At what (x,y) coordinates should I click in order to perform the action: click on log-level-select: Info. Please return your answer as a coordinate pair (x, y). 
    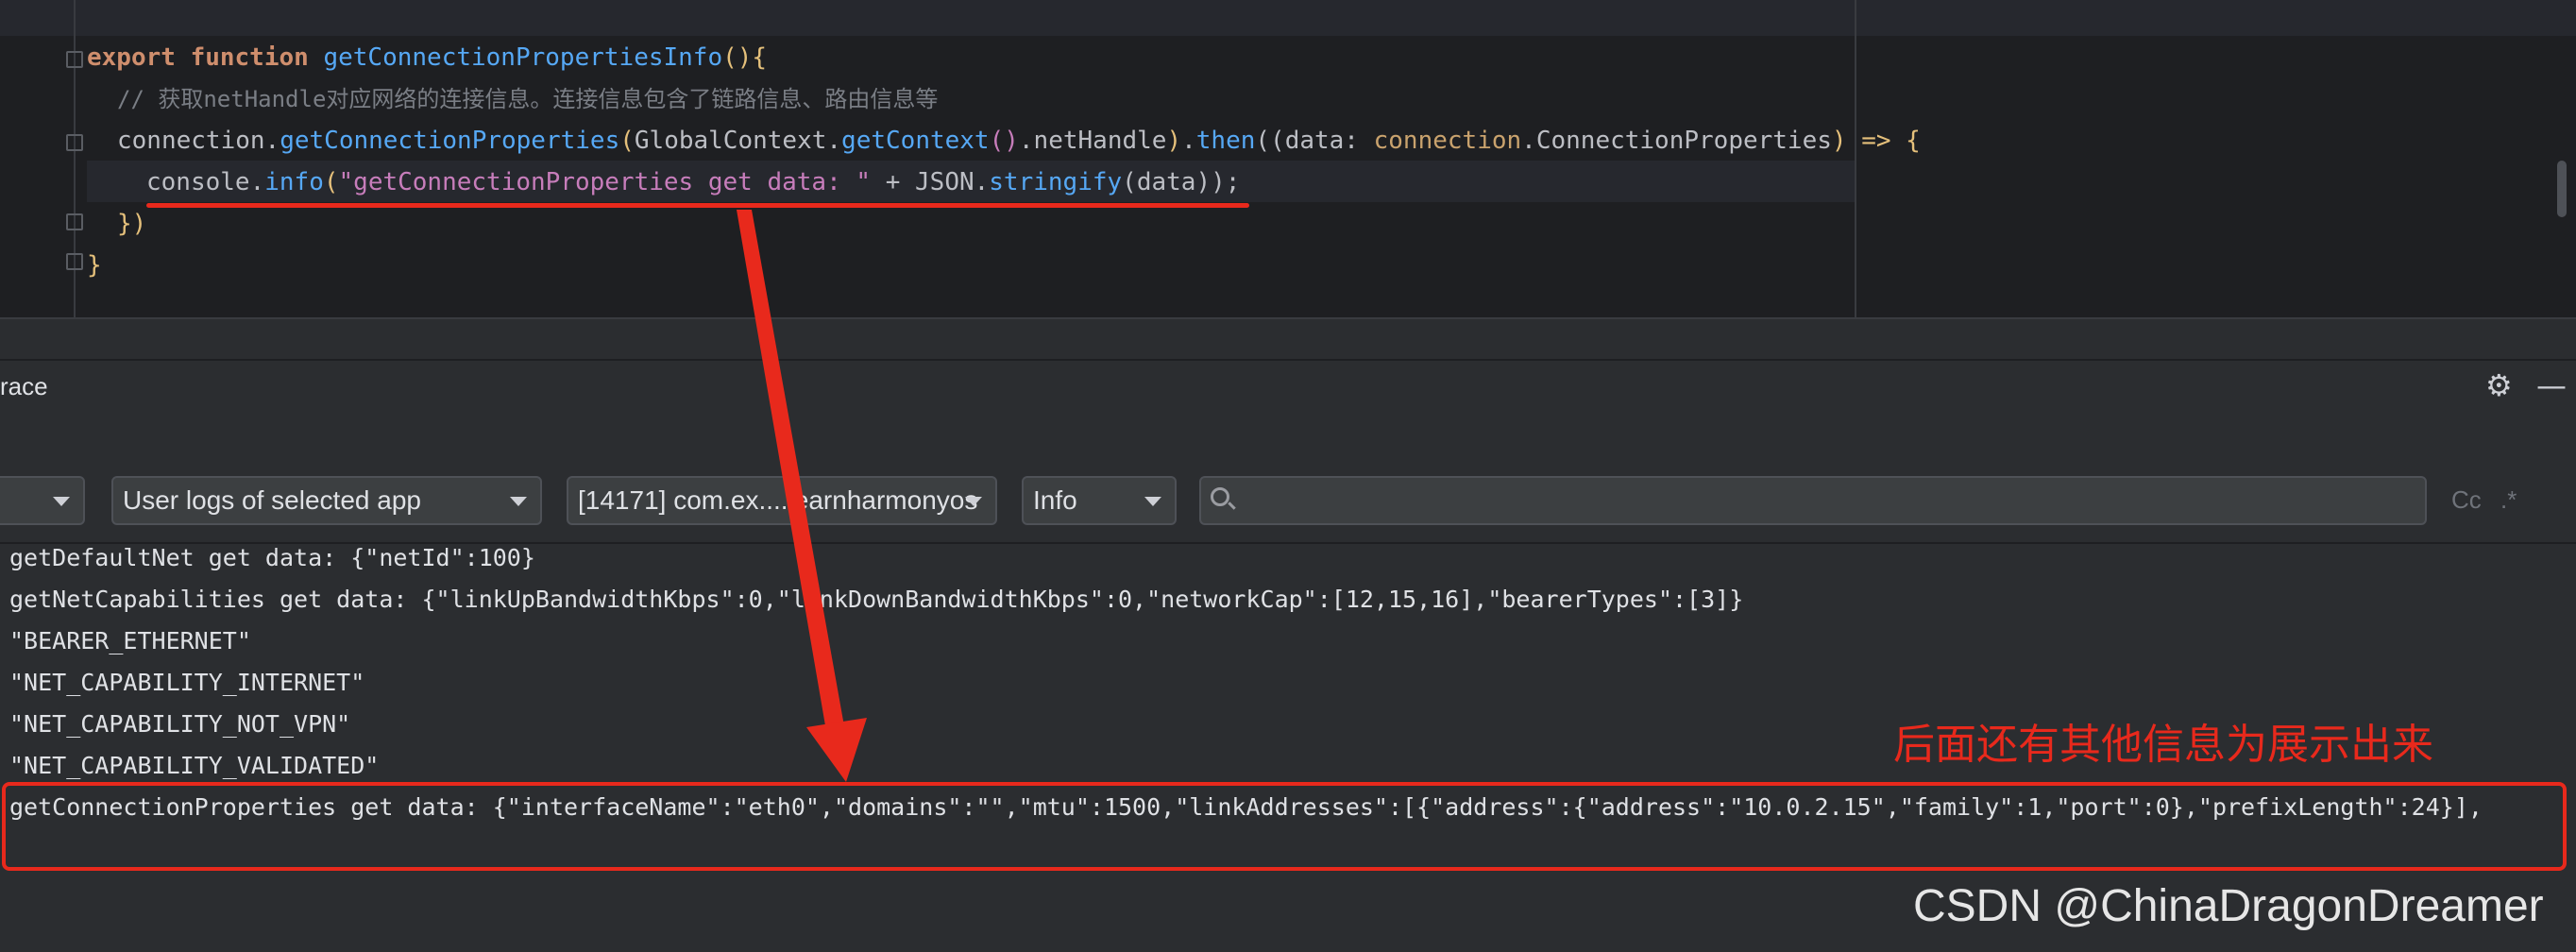
    Looking at the image, I should click on (1099, 501).